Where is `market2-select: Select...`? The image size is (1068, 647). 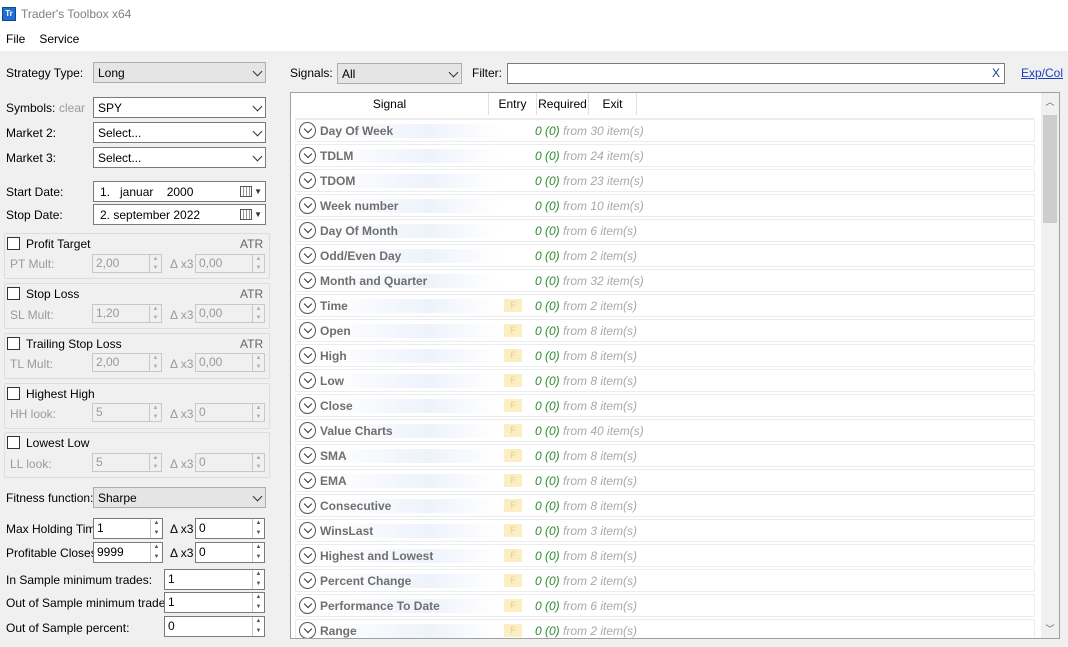 market2-select: Select... is located at coordinates (179, 132).